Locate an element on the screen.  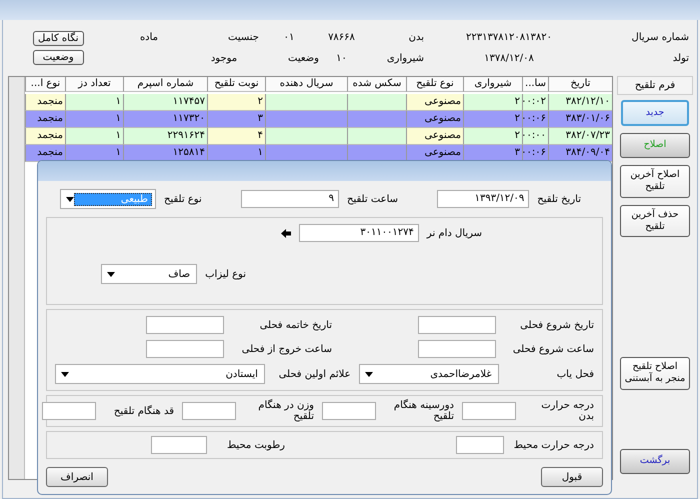
table-cell: ۳ is located at coordinates (236, 119).